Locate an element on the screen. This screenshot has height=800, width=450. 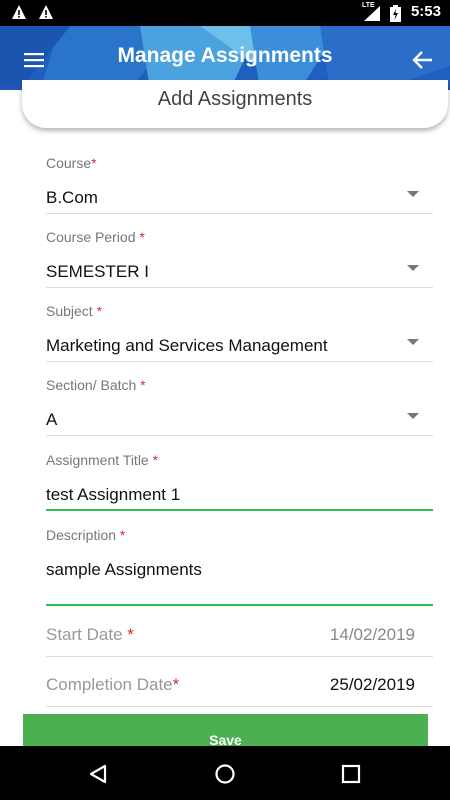
assignment-title-value: test Assignment 1 is located at coordinates (113, 494).